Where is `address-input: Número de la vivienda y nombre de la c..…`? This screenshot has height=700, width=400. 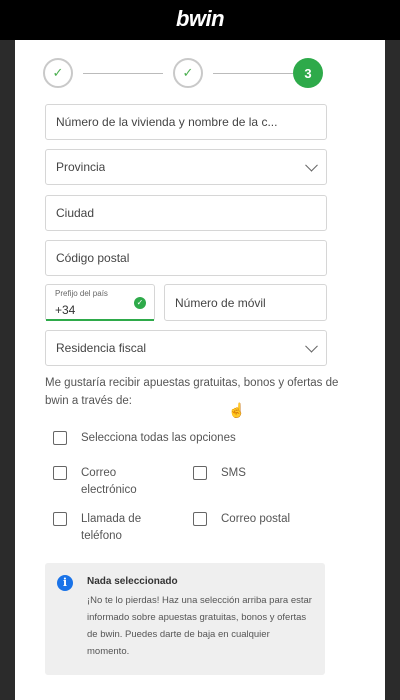 address-input: Número de la vivienda y nombre de la c..… is located at coordinates (186, 122).